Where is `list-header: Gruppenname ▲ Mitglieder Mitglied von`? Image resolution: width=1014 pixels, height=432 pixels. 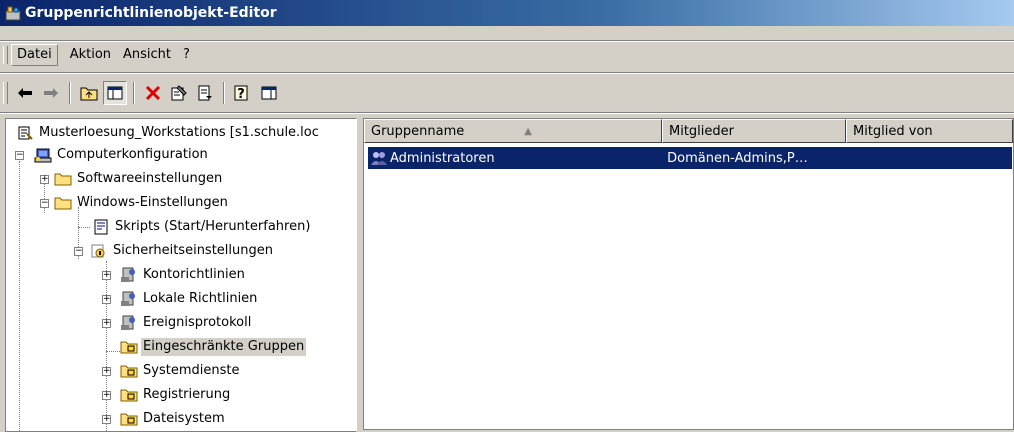 list-header: Gruppenname ▲ Mitglieder Mitglied von is located at coordinates (688, 131).